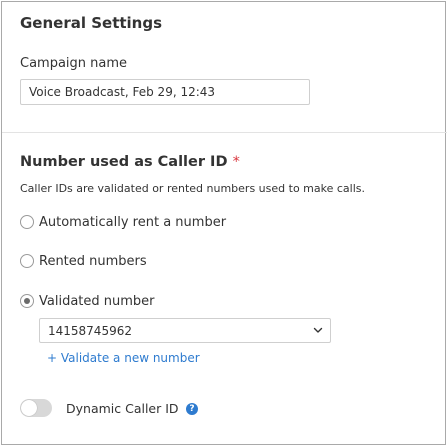 The image size is (447, 446). I want to click on radio-auto-rent-circle, so click(27, 222).